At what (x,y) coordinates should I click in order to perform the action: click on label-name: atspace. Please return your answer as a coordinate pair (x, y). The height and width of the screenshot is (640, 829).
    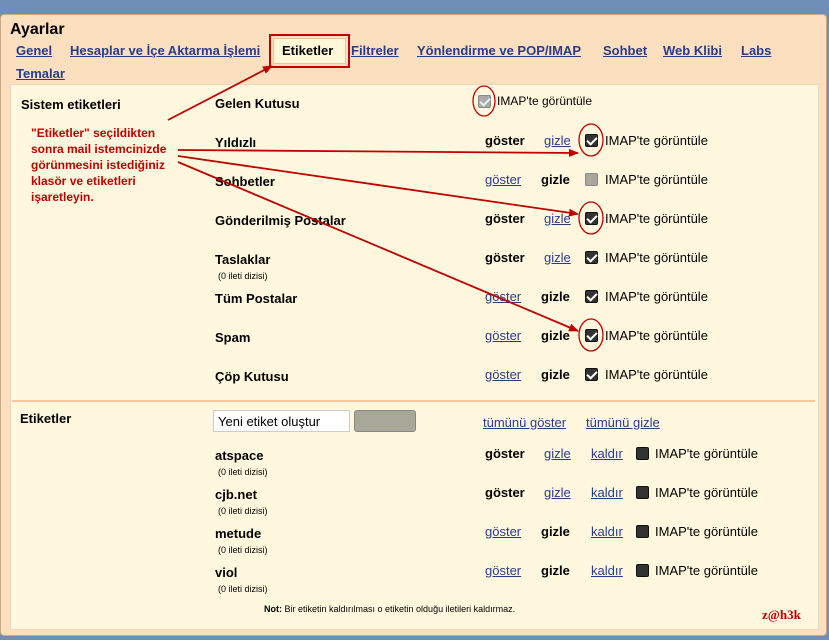
    Looking at the image, I should click on (239, 455).